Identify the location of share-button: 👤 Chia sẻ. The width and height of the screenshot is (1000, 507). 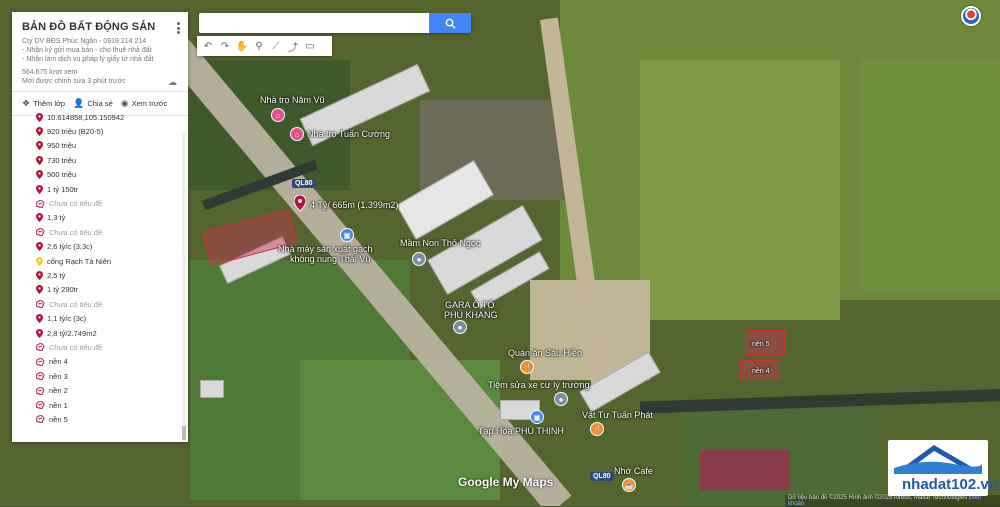
(93, 103).